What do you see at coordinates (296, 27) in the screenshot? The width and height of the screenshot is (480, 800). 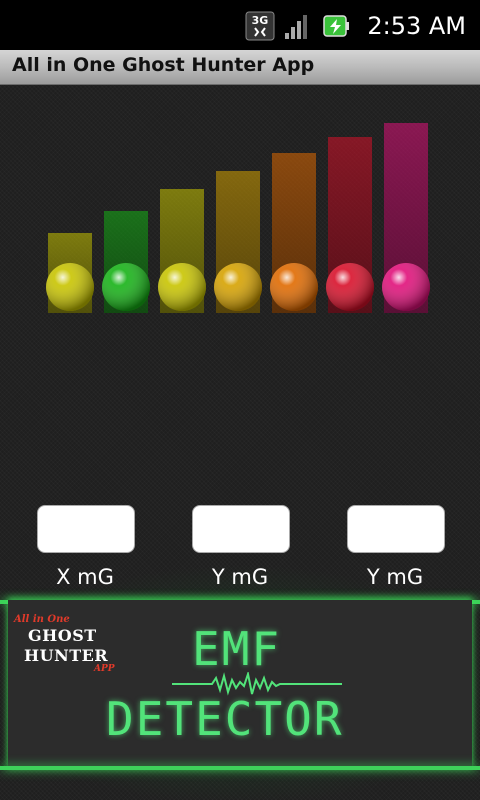 I see `signal-strength-icon` at bounding box center [296, 27].